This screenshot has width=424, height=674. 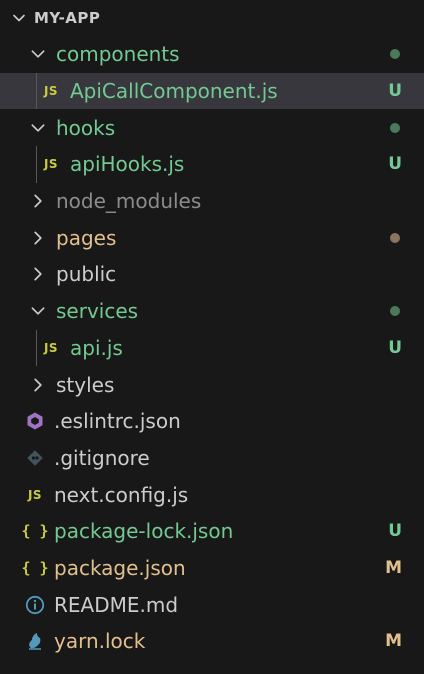 I want to click on item-label: yarn.lock, so click(x=100, y=641).